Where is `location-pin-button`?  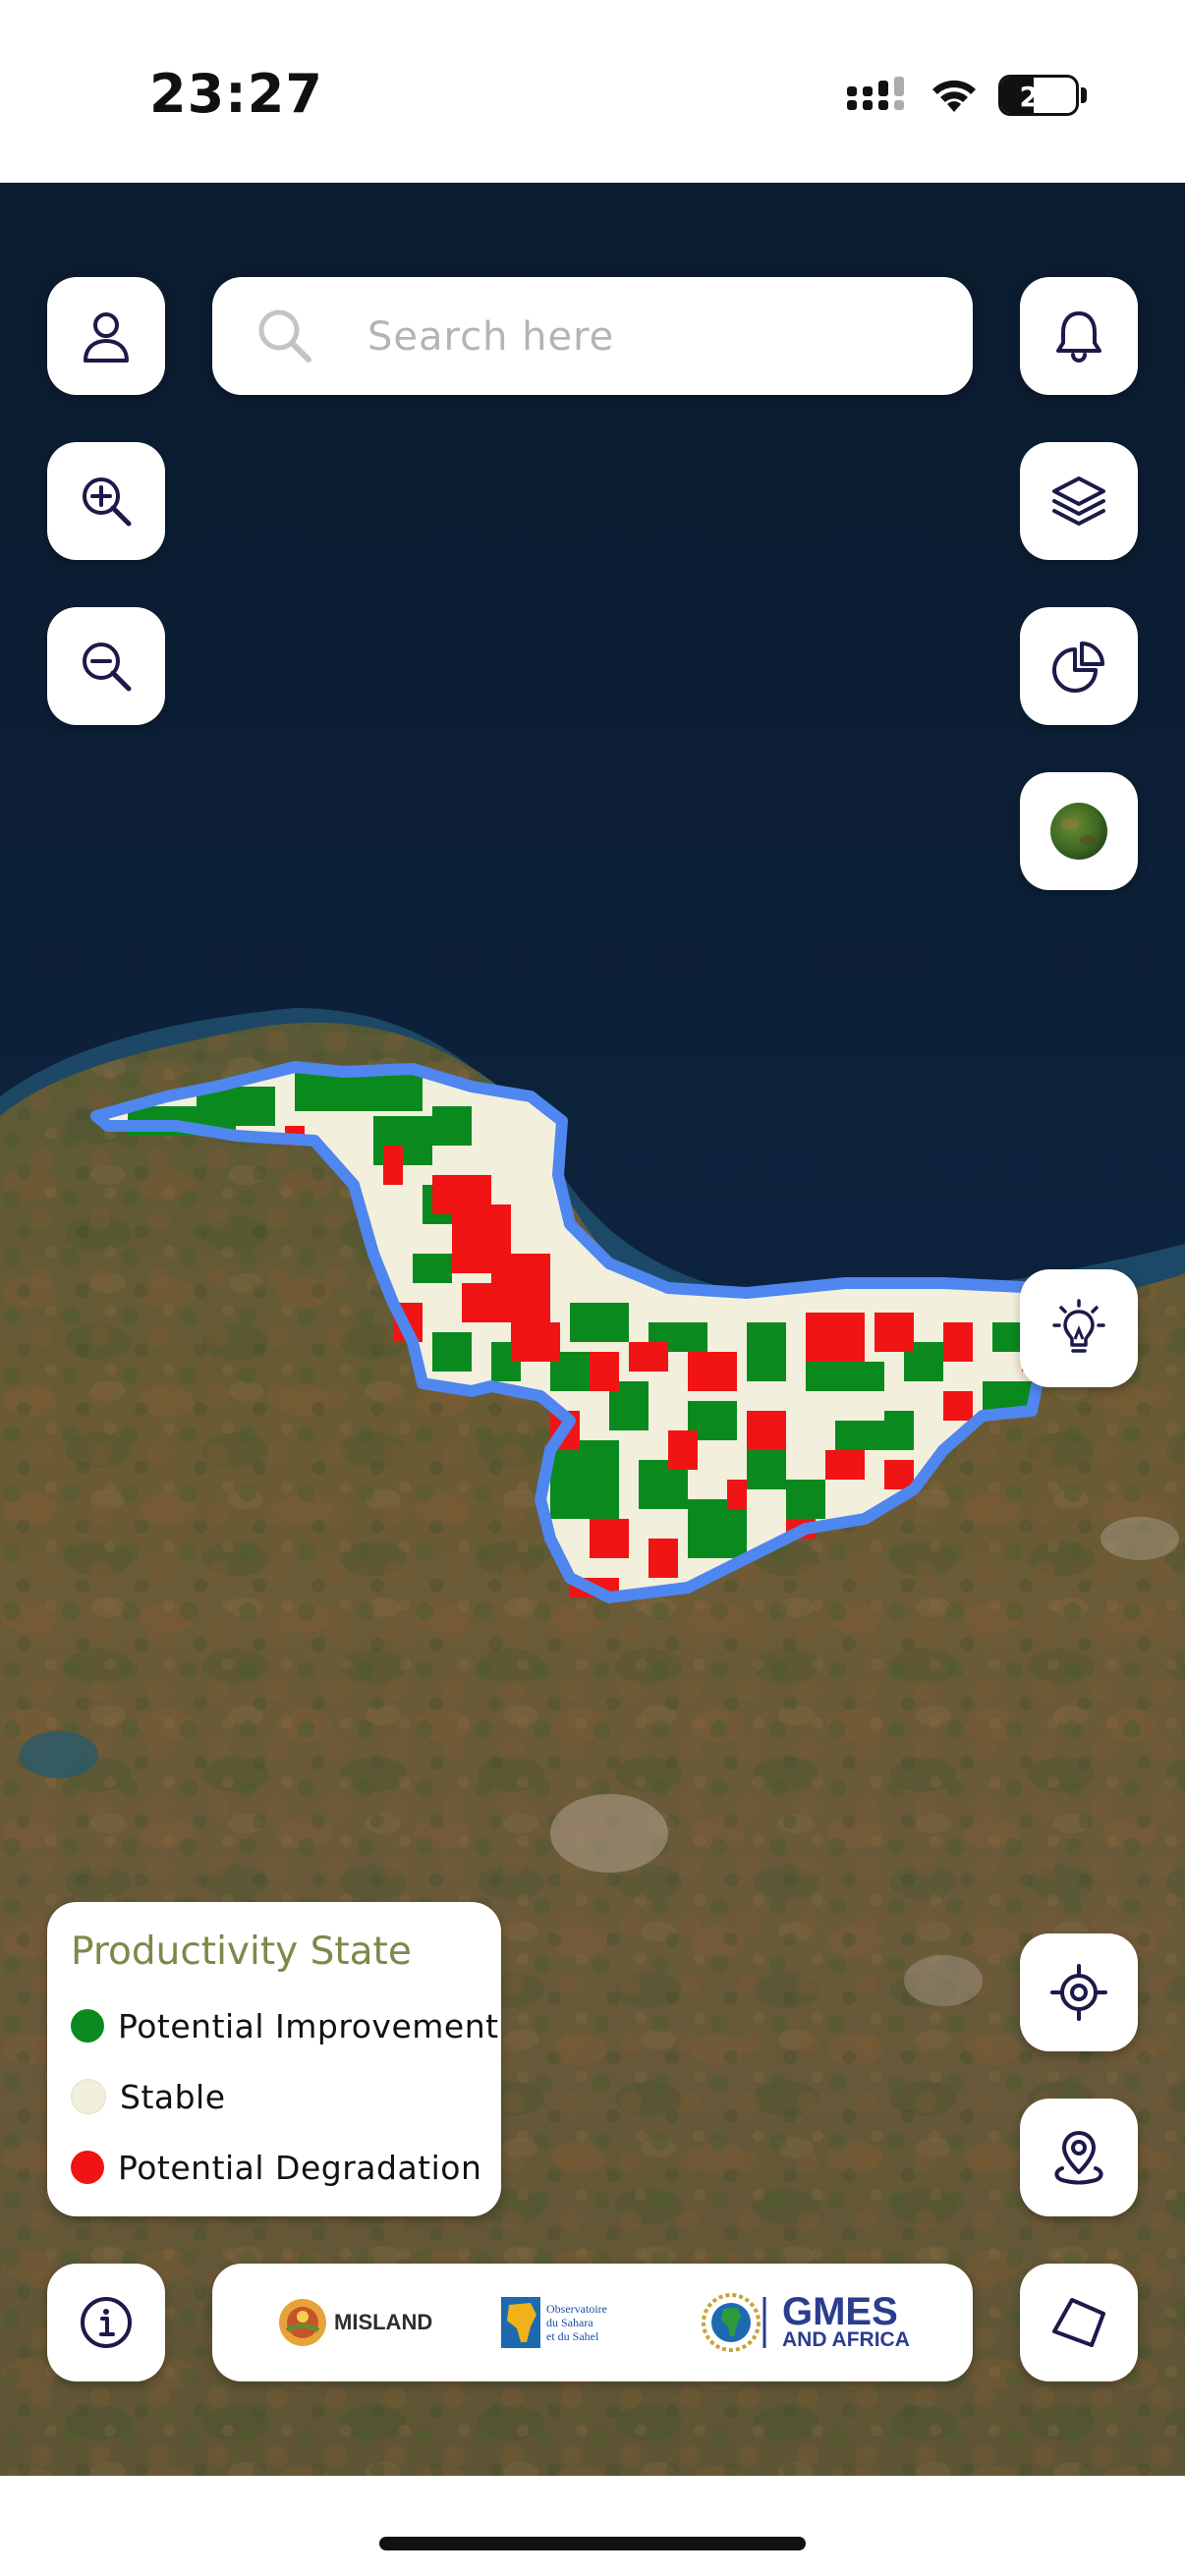
location-pin-button is located at coordinates (1079, 2157).